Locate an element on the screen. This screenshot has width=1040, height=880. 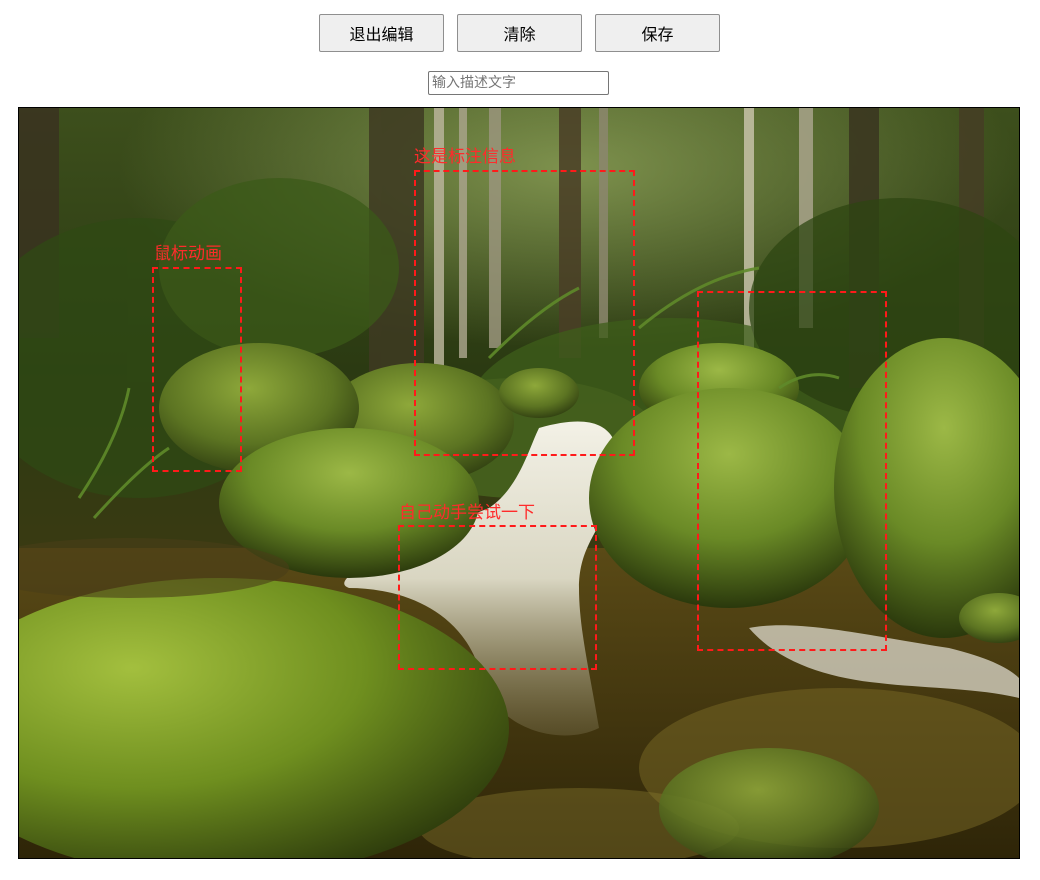
annotation-label: 这是标注信息 is located at coordinates (465, 157).